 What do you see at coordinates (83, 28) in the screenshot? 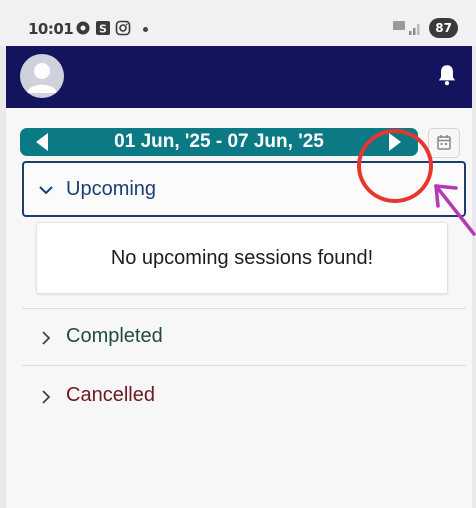
I see `settings-status-icon` at bounding box center [83, 28].